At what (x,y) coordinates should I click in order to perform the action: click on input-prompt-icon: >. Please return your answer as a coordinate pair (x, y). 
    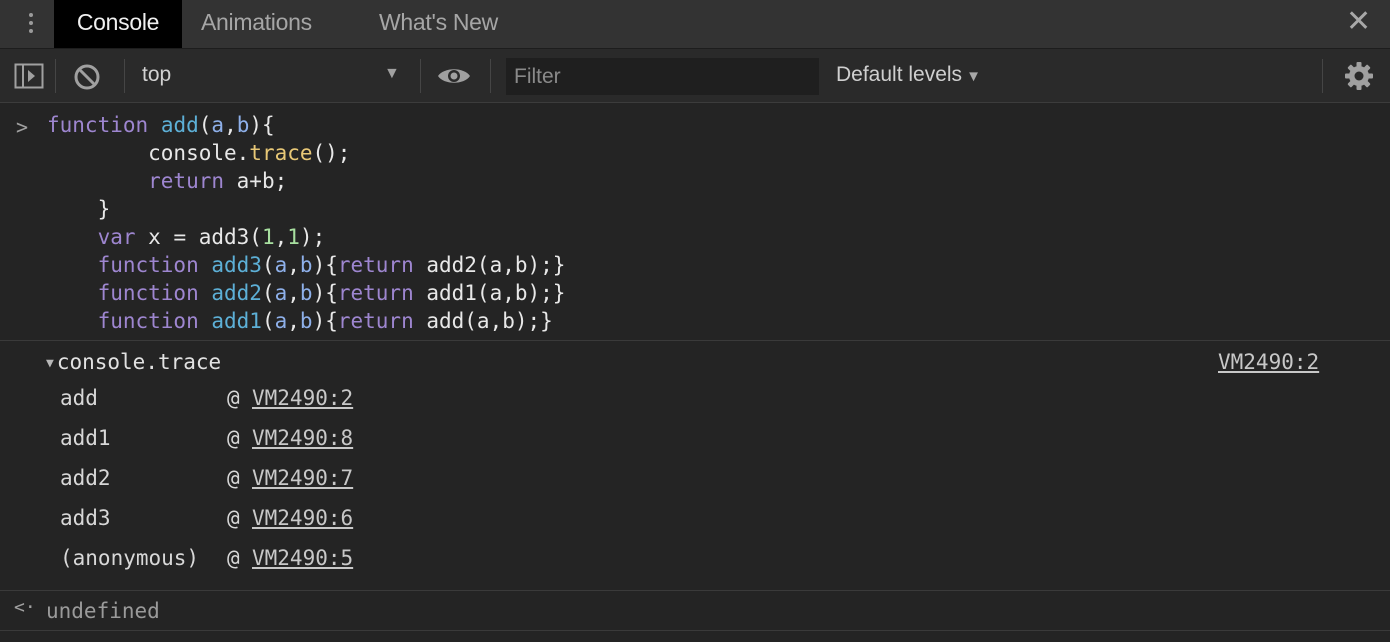
    Looking at the image, I should click on (22, 127).